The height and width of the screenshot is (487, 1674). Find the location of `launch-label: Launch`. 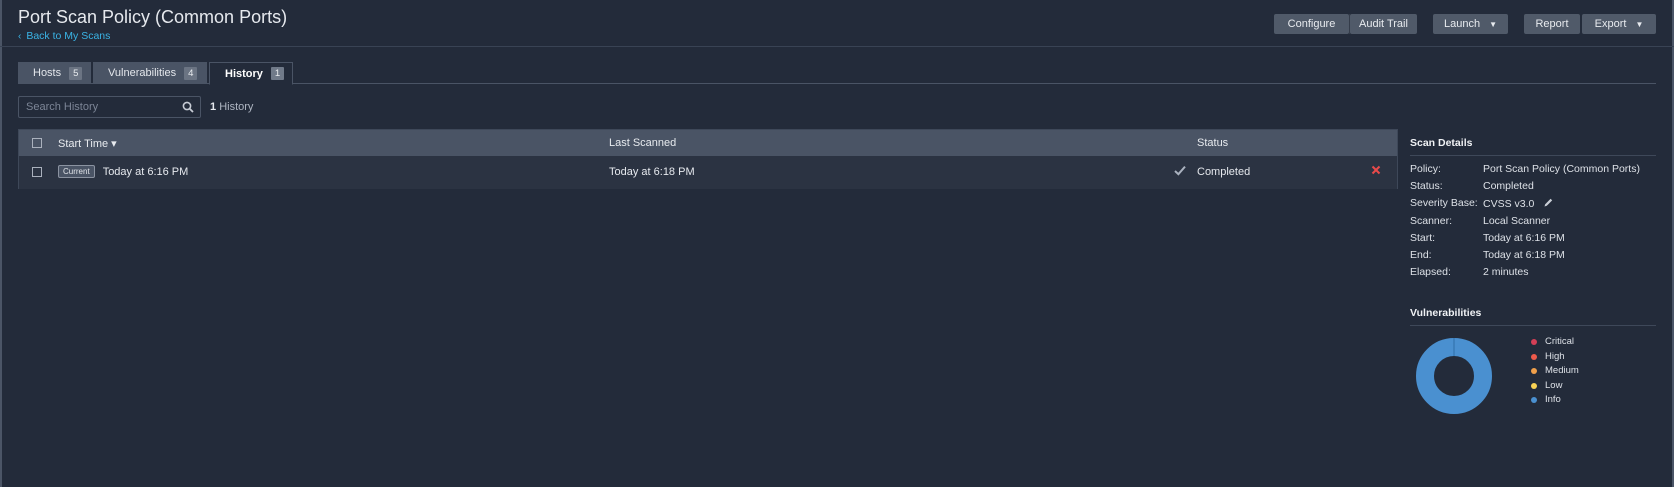

launch-label: Launch is located at coordinates (1462, 24).